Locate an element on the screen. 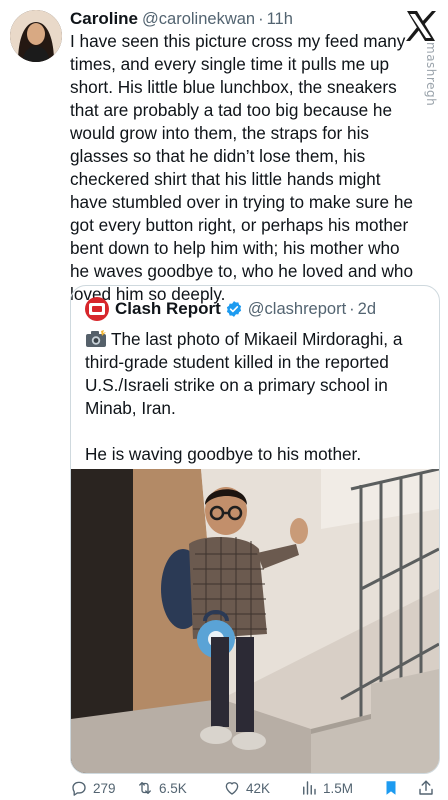 The height and width of the screenshot is (800, 448). share-icon is located at coordinates (426, 787).